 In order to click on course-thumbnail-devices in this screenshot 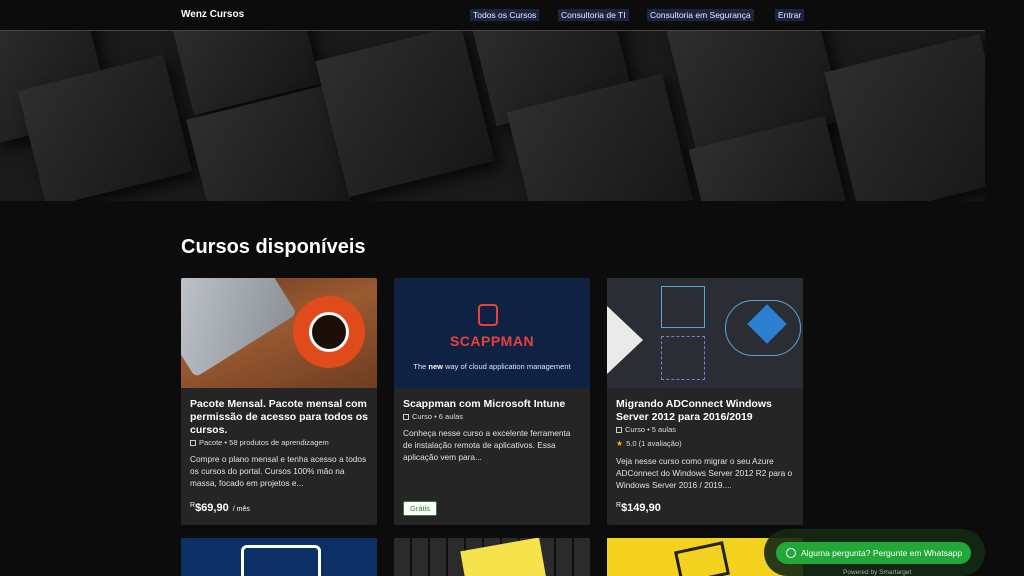, I will do `click(279, 557)`.